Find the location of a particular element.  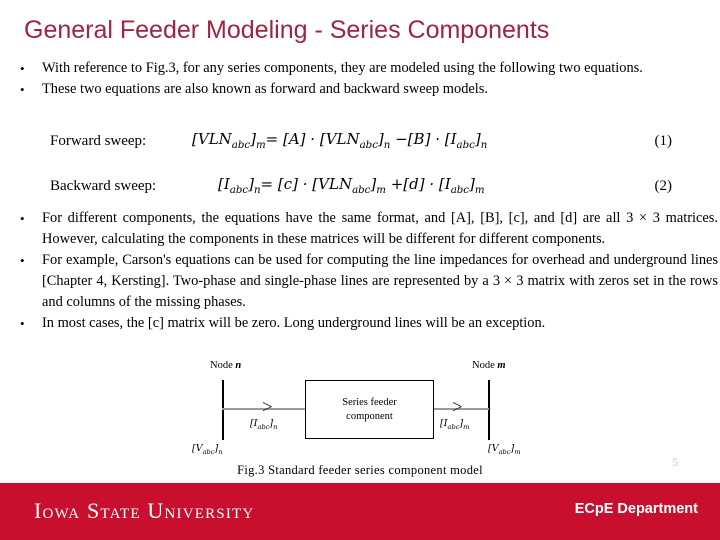

equation-number-2: (2) is located at coordinates (663, 186).